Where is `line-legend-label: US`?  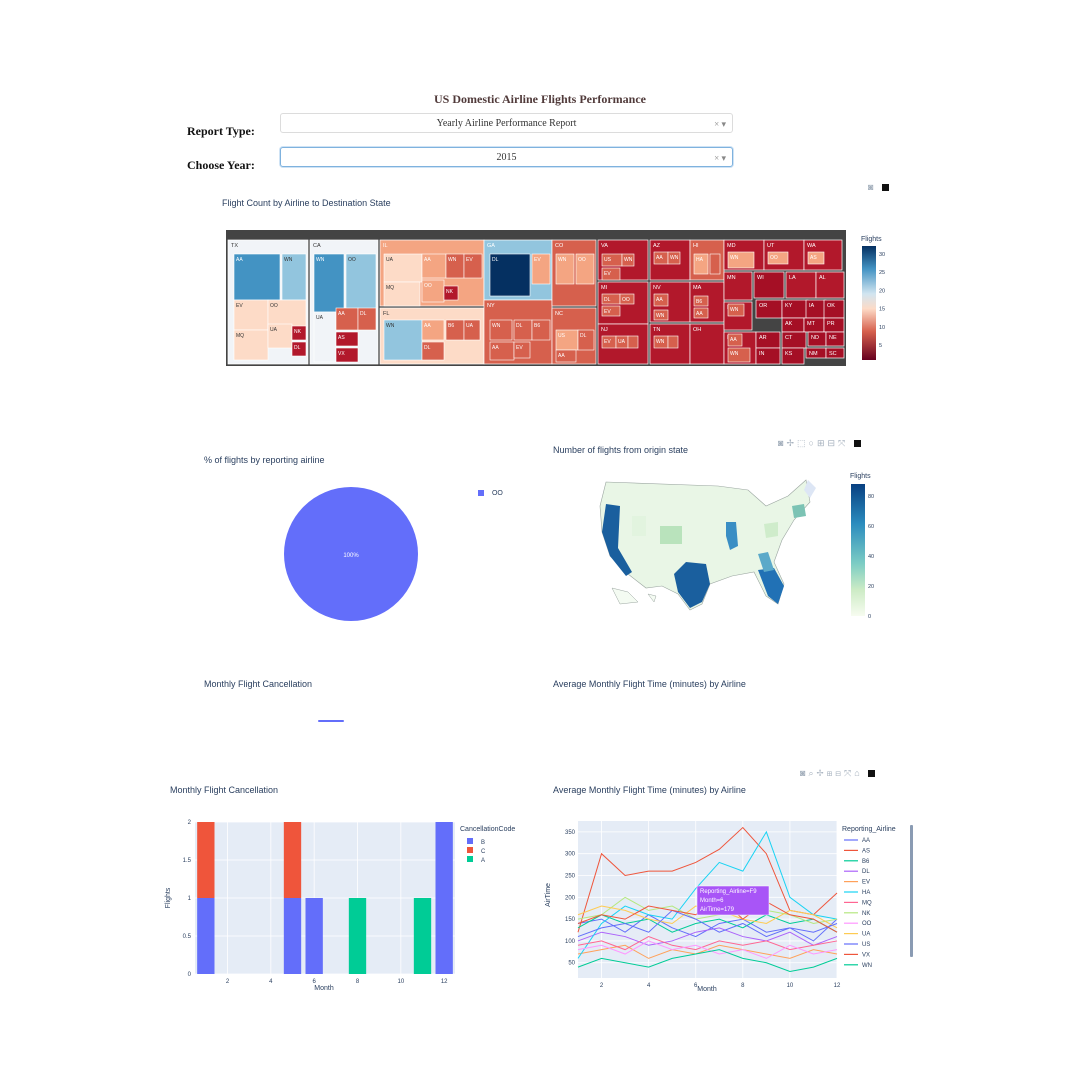 line-legend-label: US is located at coordinates (866, 945).